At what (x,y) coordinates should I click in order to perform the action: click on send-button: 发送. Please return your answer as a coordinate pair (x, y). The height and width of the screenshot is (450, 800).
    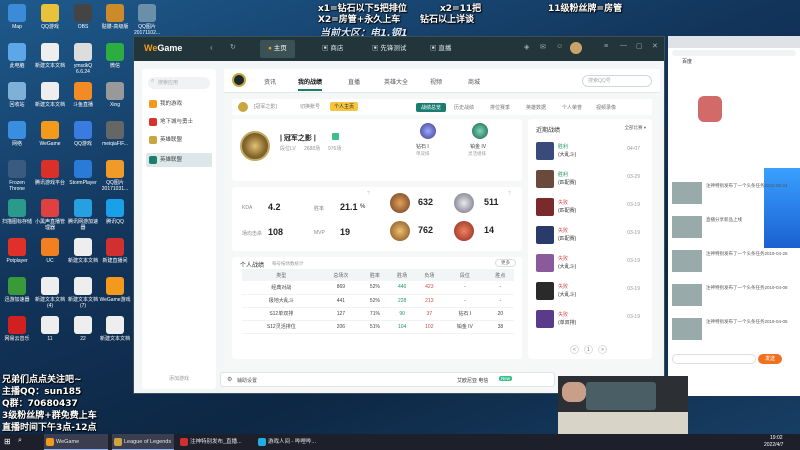
    Looking at the image, I should click on (770, 359).